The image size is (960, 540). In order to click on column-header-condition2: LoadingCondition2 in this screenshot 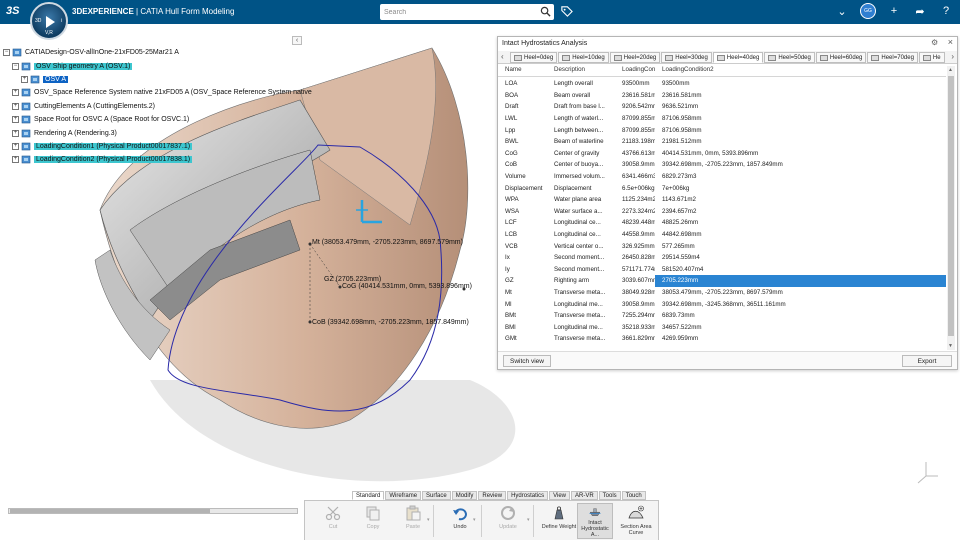, I will do `click(800, 71)`.